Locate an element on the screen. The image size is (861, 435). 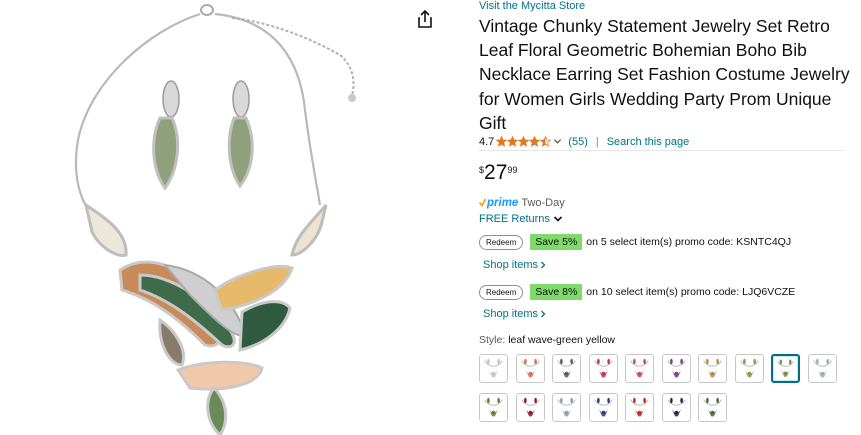
free-returns-link: FREE Returns is located at coordinates (521, 218).